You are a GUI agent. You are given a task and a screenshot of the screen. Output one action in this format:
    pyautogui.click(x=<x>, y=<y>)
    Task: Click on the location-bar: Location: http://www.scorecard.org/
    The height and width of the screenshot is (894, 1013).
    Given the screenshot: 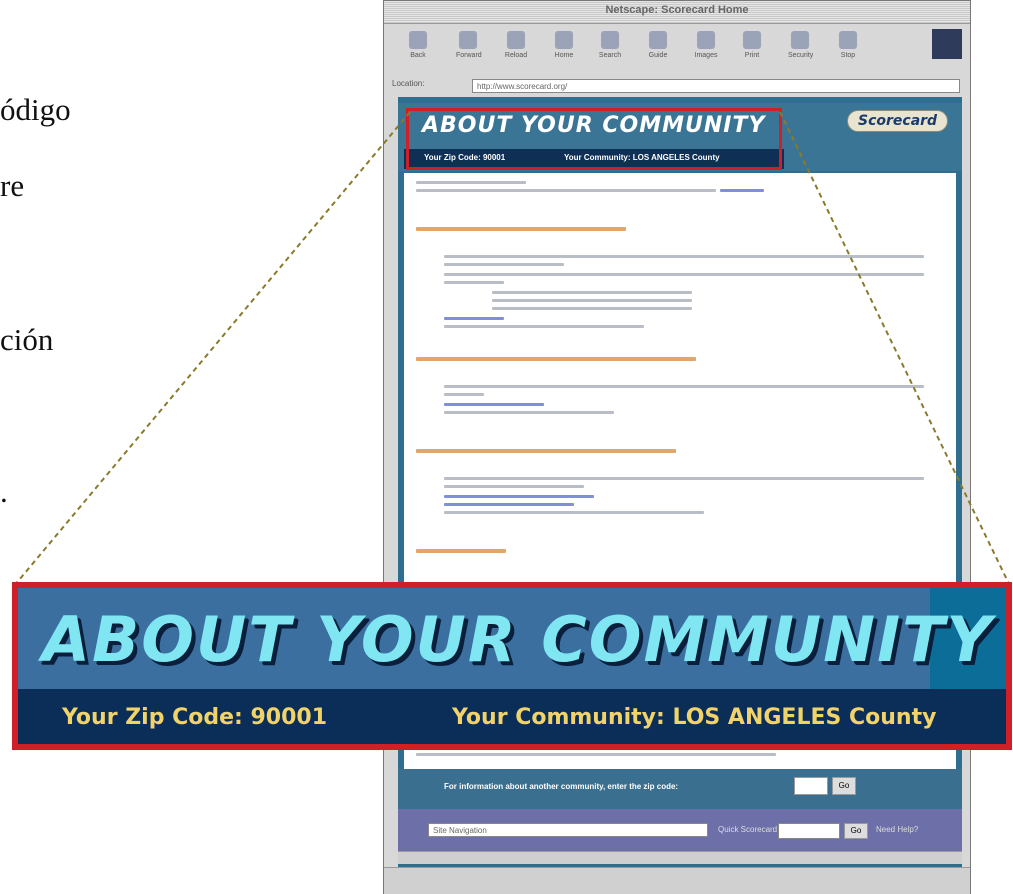 What is the action you would take?
    pyautogui.click(x=677, y=87)
    